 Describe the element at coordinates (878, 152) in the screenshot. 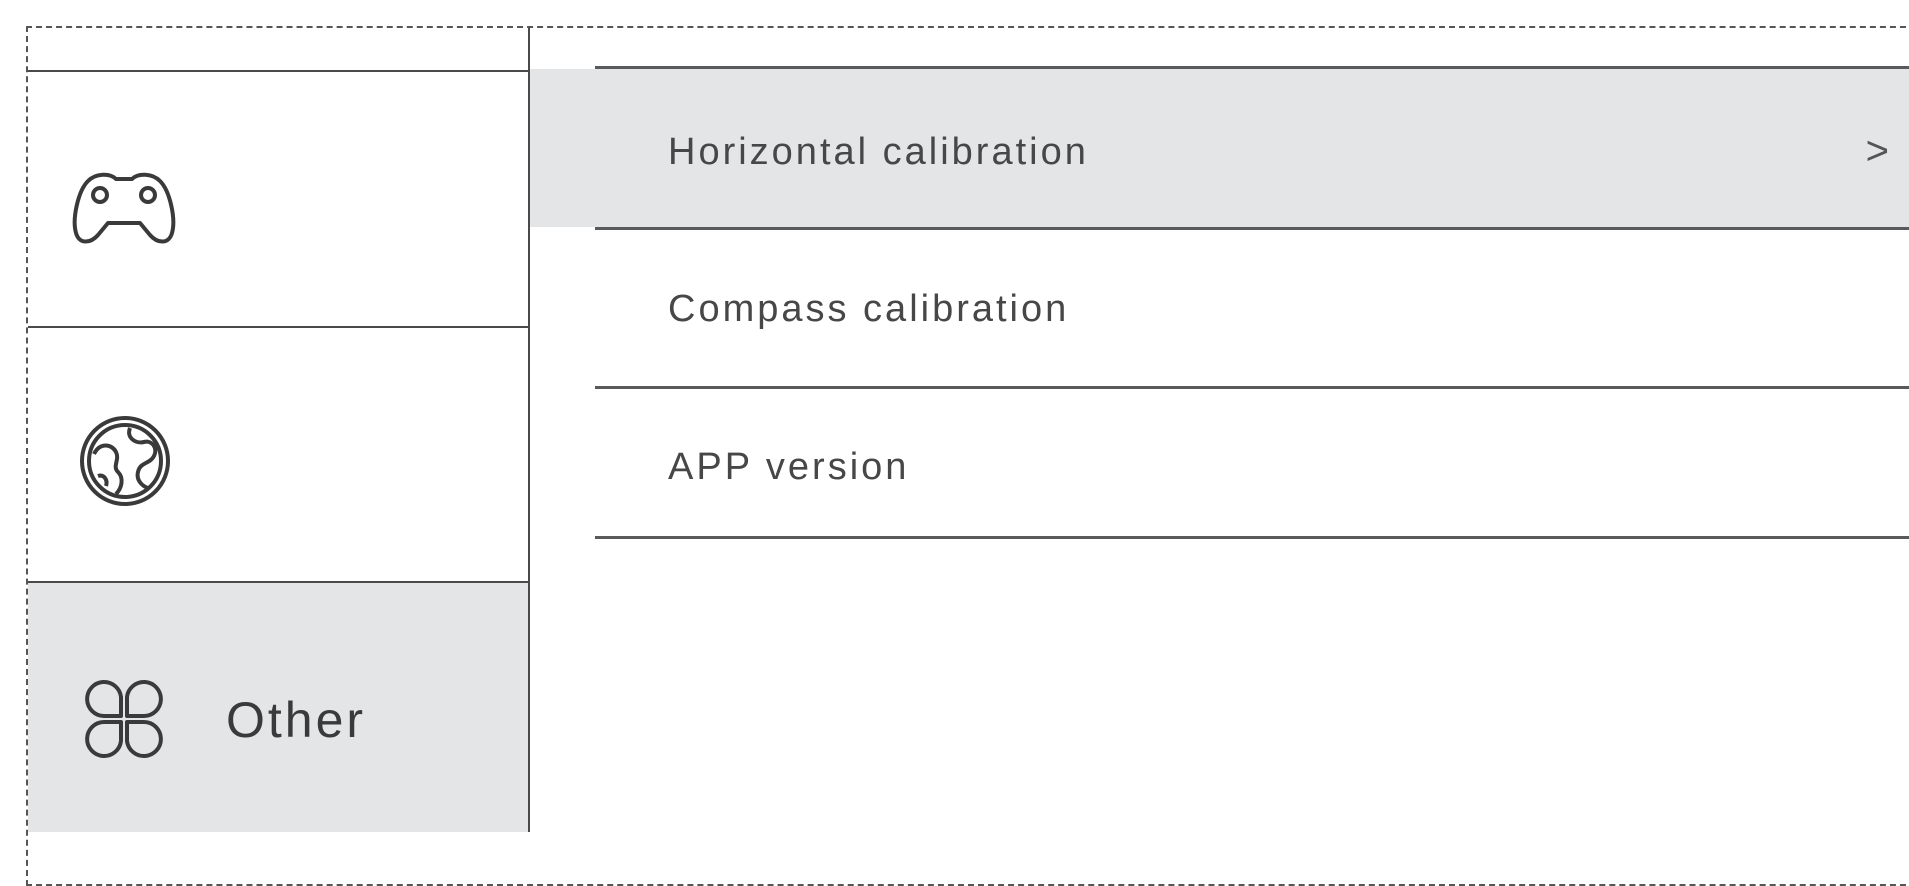

I see `menu-item-label: Horizontal calibration` at that location.